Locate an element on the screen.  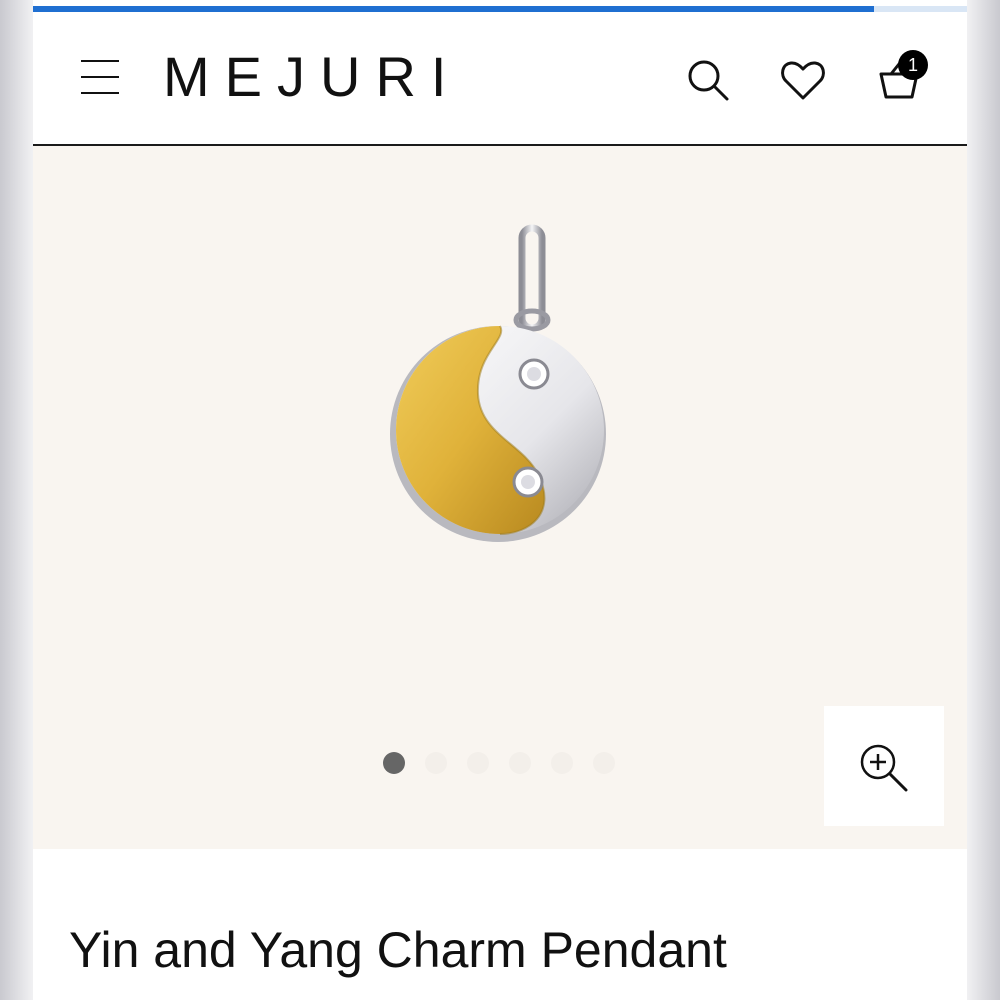
backdrop-left is located at coordinates (16, 500).